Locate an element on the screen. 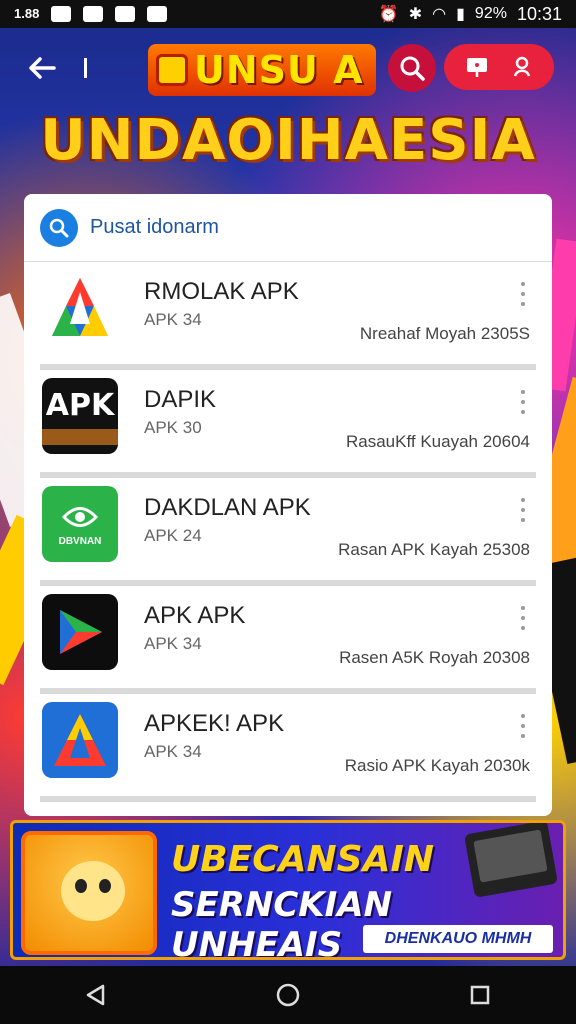 Image resolution: width=576 pixels, height=1024 pixels. carrier-text: 1.88 is located at coordinates (27, 13).